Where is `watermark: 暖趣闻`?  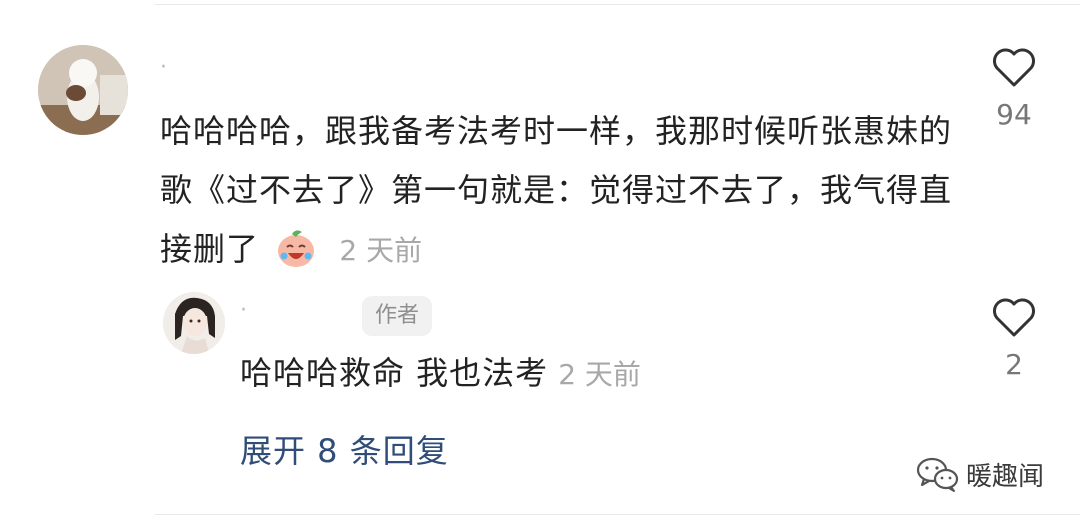
watermark: 暖趣闻 is located at coordinates (980, 474).